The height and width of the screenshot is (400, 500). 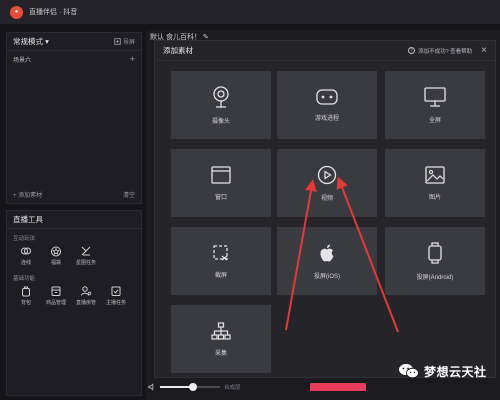 I want to click on scene-name: 场景六, so click(x=22, y=60).